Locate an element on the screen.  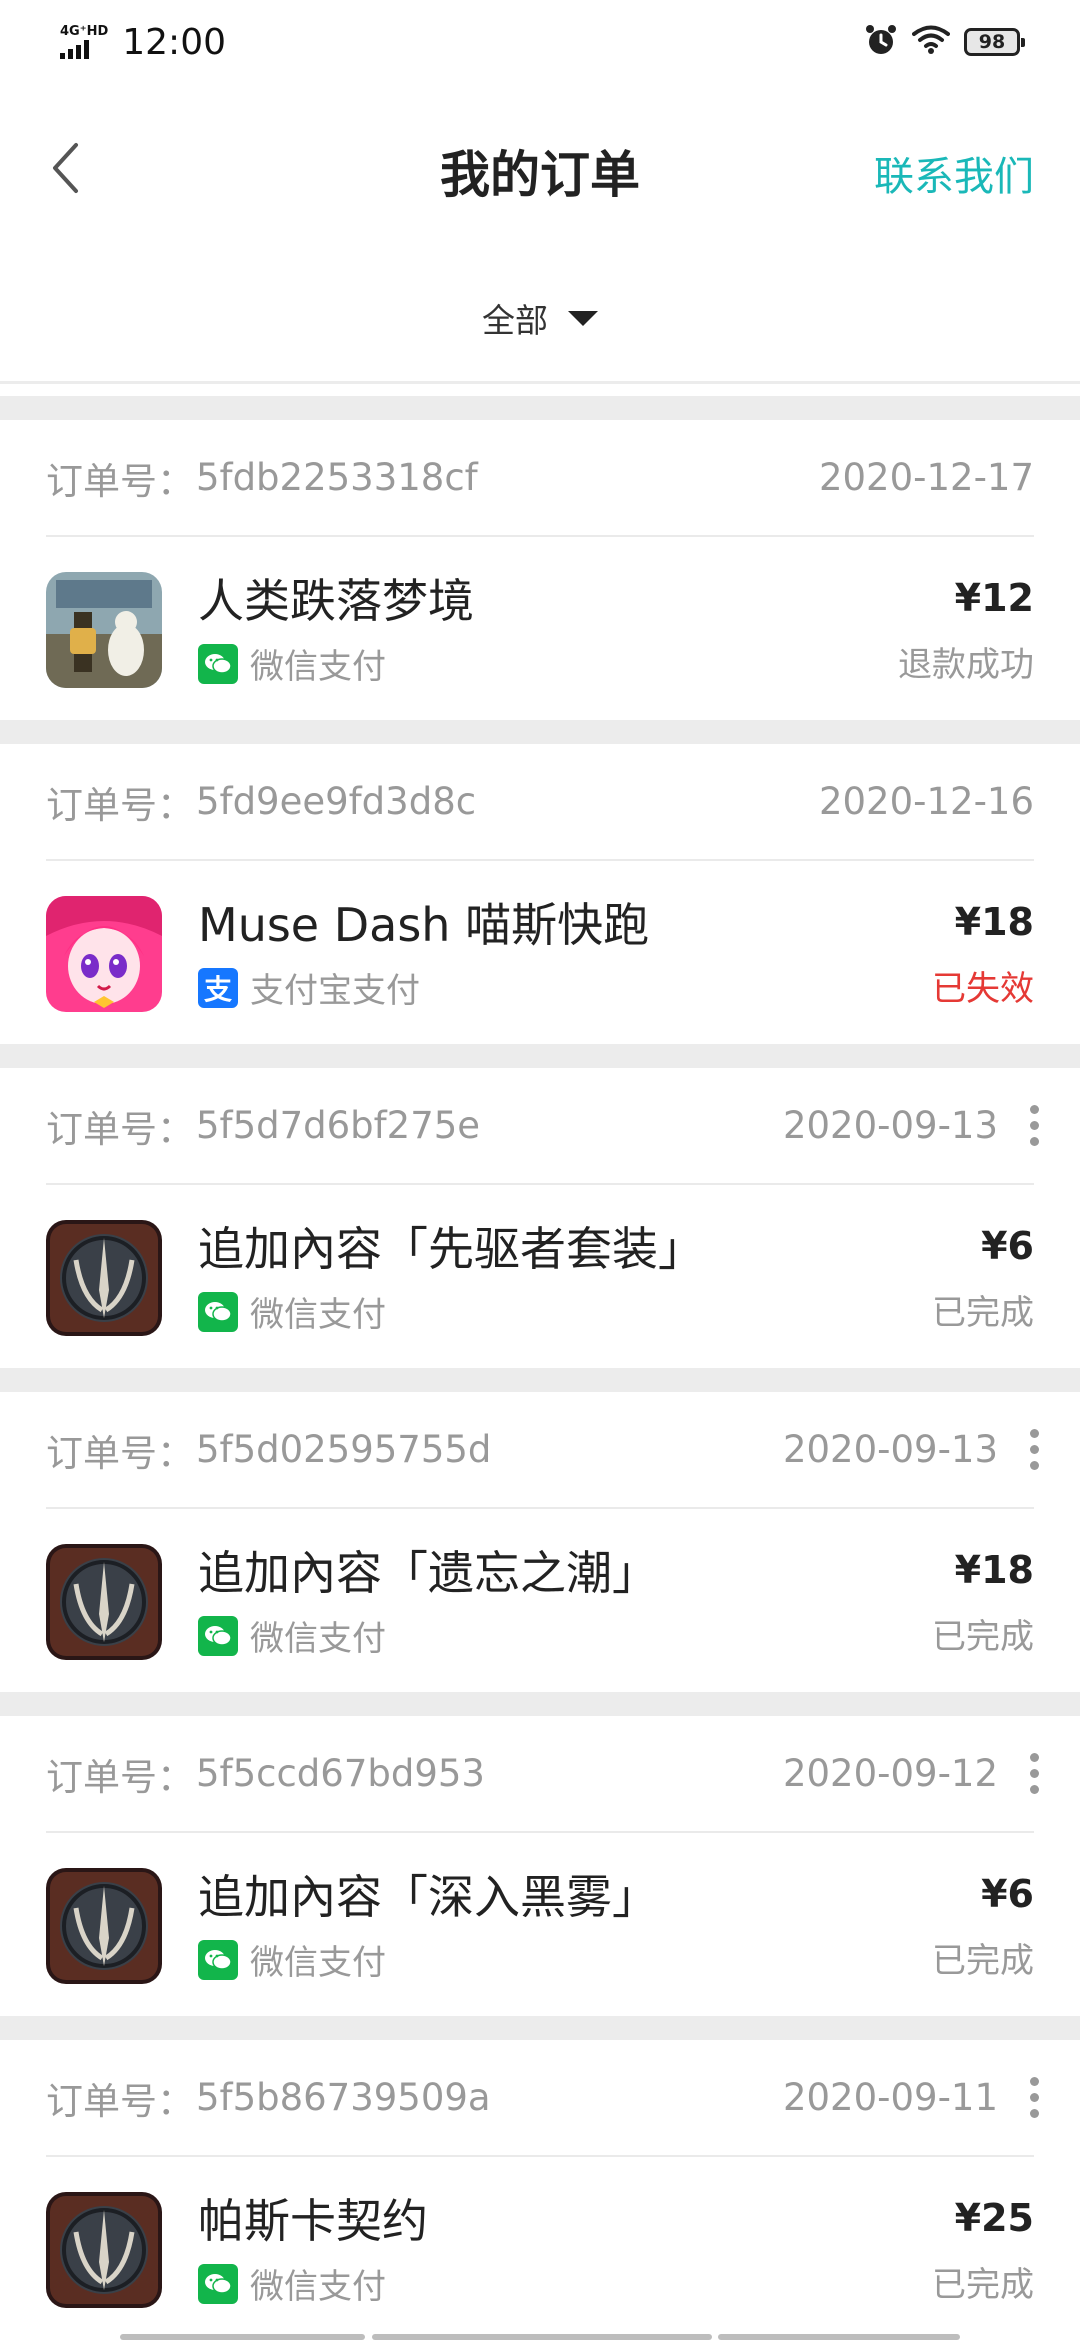
order-number: 5f5b86739509a is located at coordinates (343, 2097).